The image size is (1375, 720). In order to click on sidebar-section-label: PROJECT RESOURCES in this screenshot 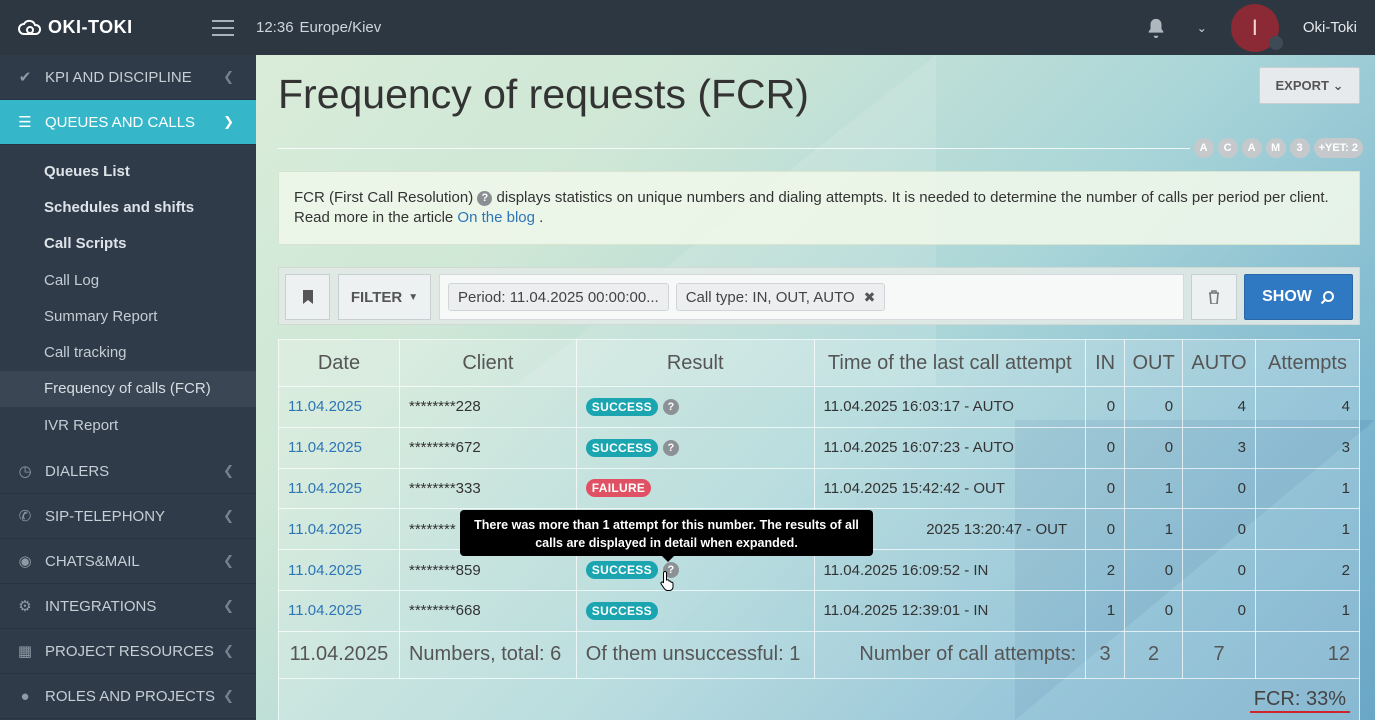, I will do `click(129, 651)`.